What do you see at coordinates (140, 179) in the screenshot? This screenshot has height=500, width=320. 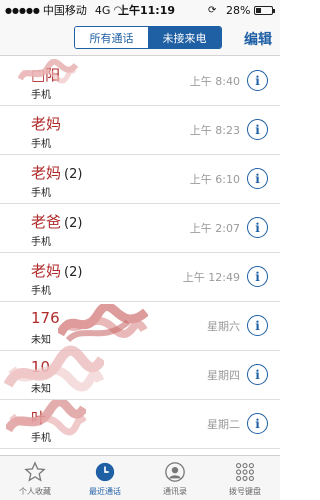 I see `list-item: 老妈 (2) 手机 上午 6:10 i` at bounding box center [140, 179].